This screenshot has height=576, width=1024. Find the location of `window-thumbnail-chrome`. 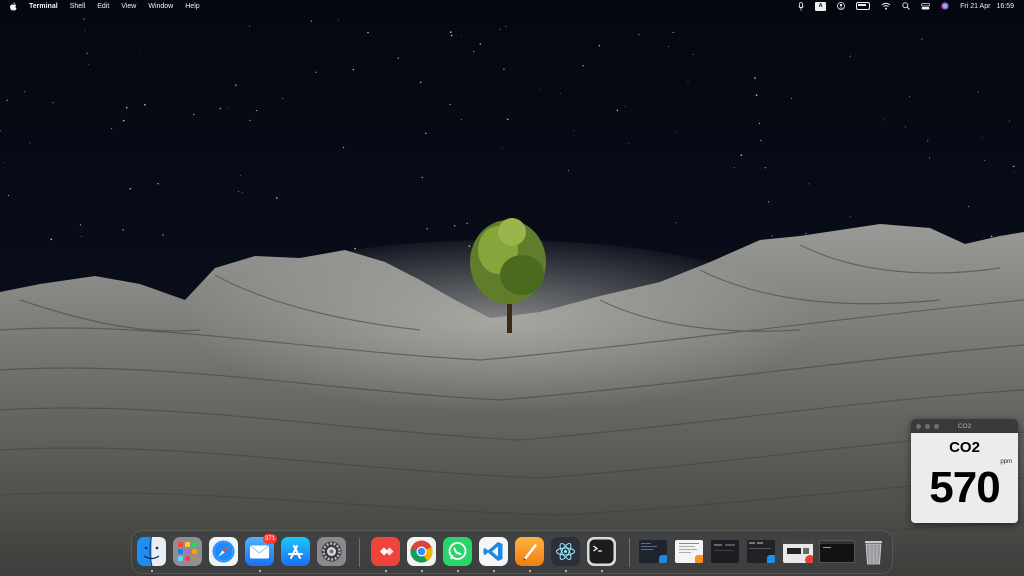

window-thumbnail-chrome is located at coordinates (798, 551).